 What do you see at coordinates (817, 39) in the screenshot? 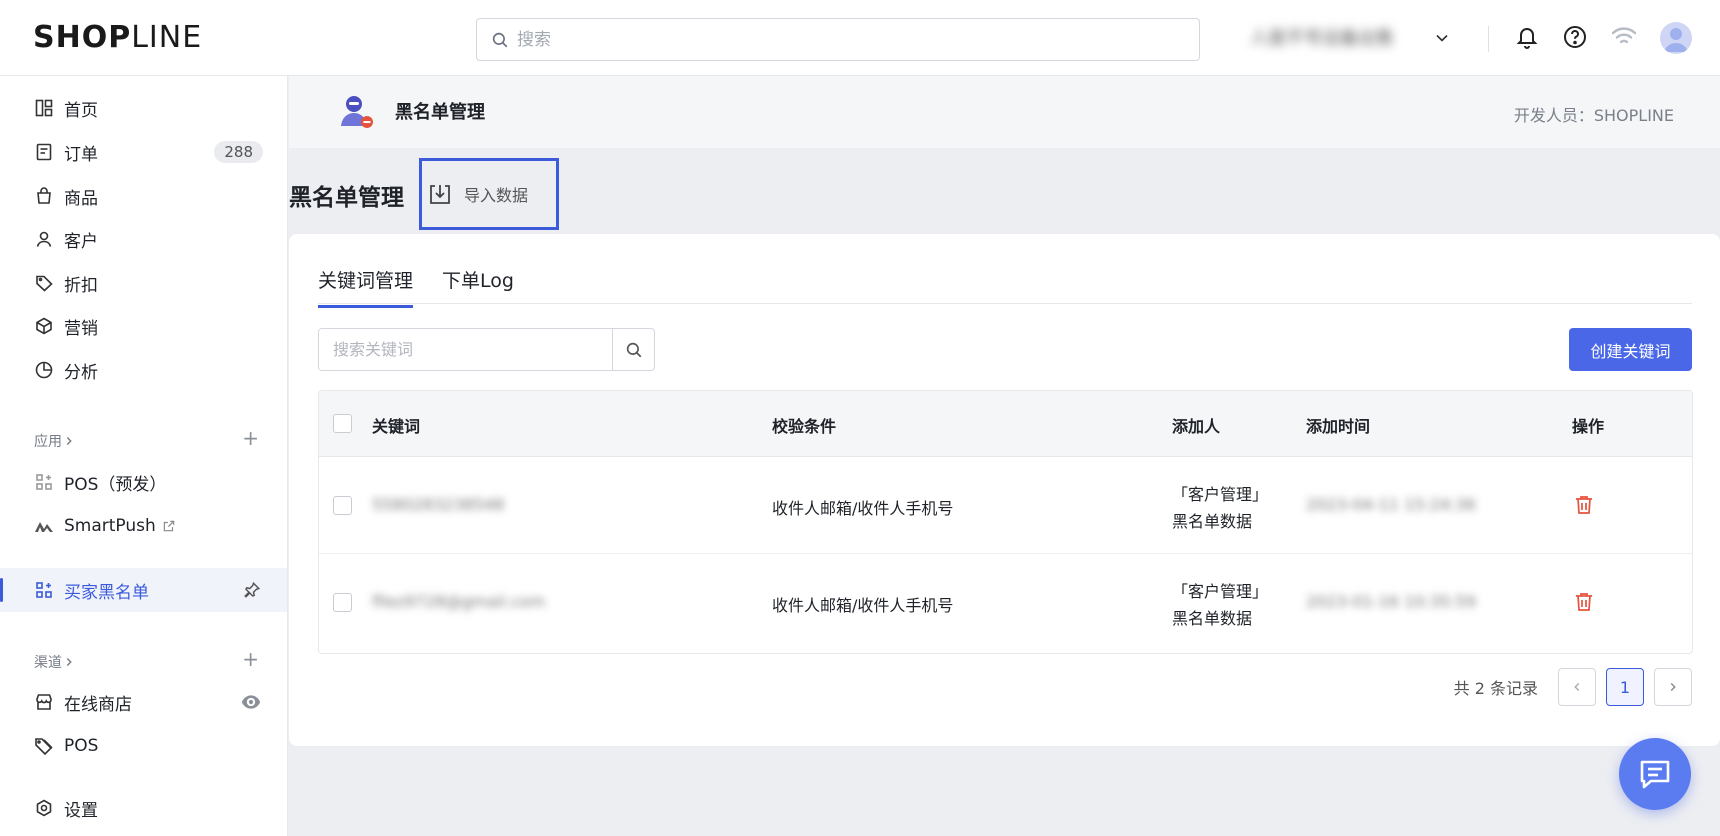
I see `global-search-input` at bounding box center [817, 39].